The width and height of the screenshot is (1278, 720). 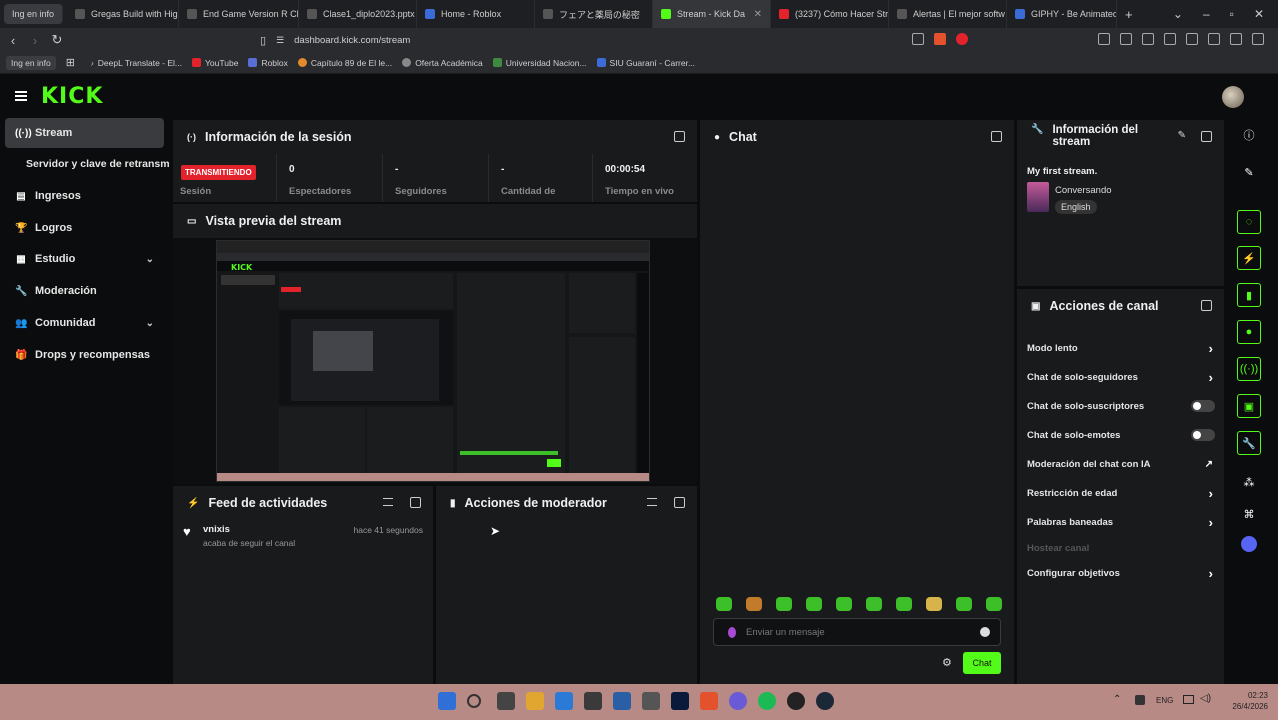 What do you see at coordinates (1249, 258) in the screenshot?
I see `activity-feed-toggle-icon: ⚡` at bounding box center [1249, 258].